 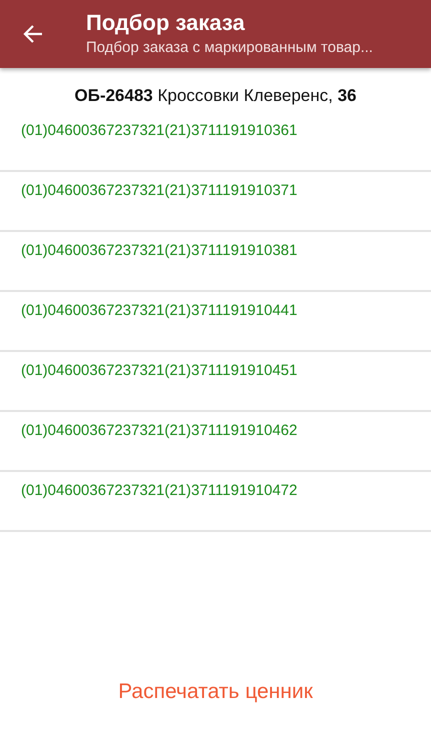 I want to click on marking-code: (01)04600367237321(21)3711191910371, so click(x=159, y=190).